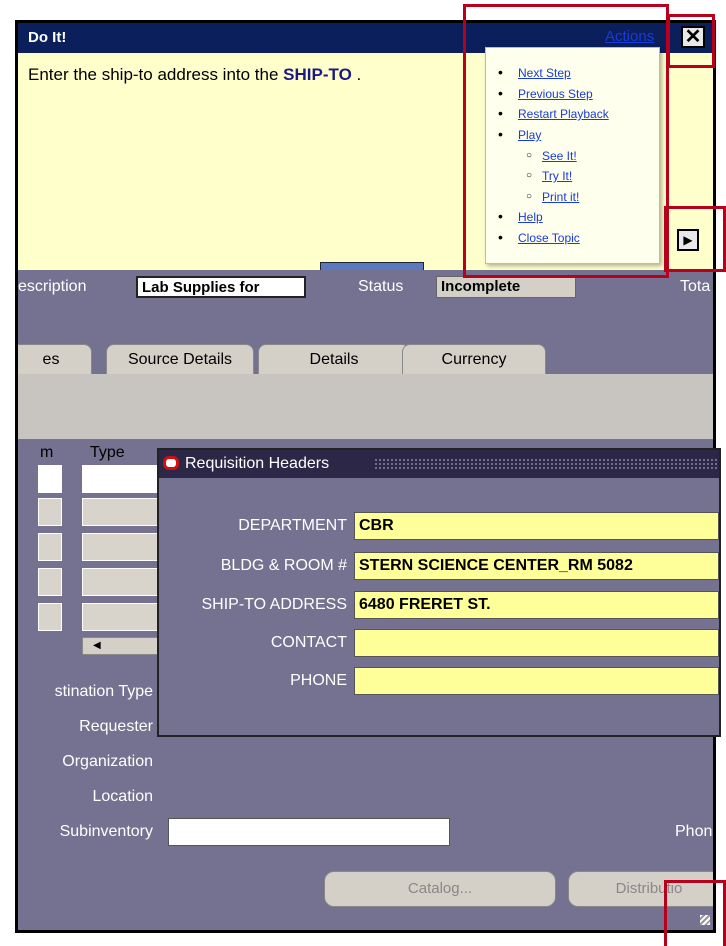 This screenshot has width=726, height=946. What do you see at coordinates (103, 691) in the screenshot?
I see `destination-type-label: stination Type` at bounding box center [103, 691].